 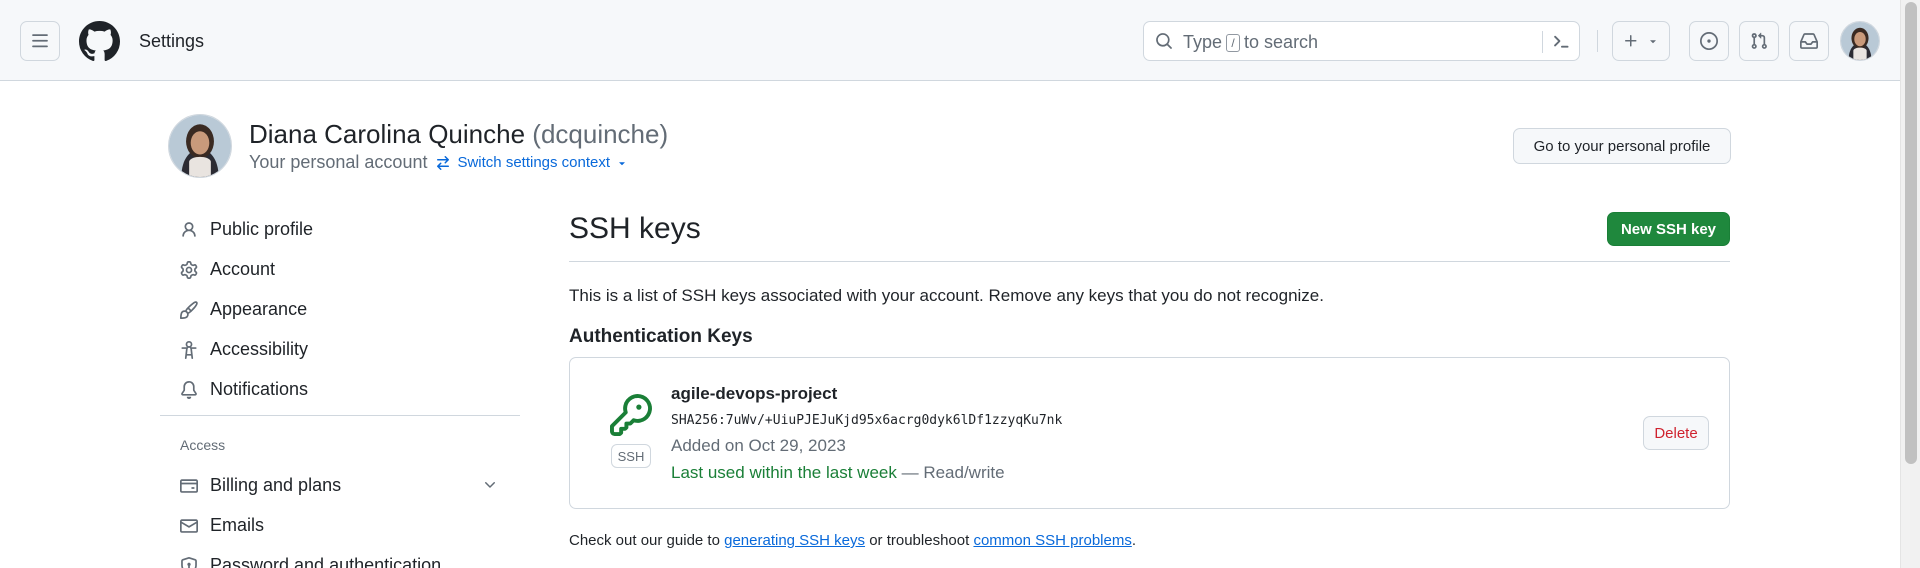 I want to click on sidebar-item-label: Billing and plans, so click(x=276, y=485).